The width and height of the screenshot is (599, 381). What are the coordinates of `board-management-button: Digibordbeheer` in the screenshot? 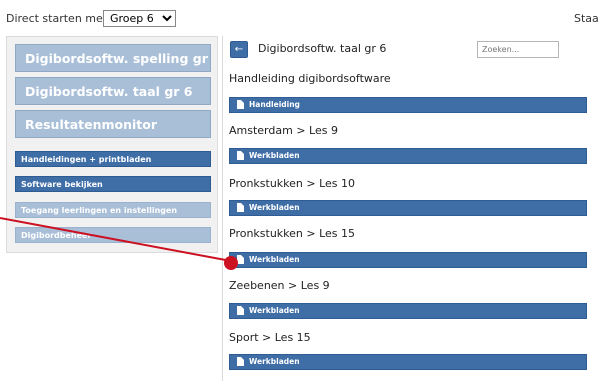 It's located at (113, 235).